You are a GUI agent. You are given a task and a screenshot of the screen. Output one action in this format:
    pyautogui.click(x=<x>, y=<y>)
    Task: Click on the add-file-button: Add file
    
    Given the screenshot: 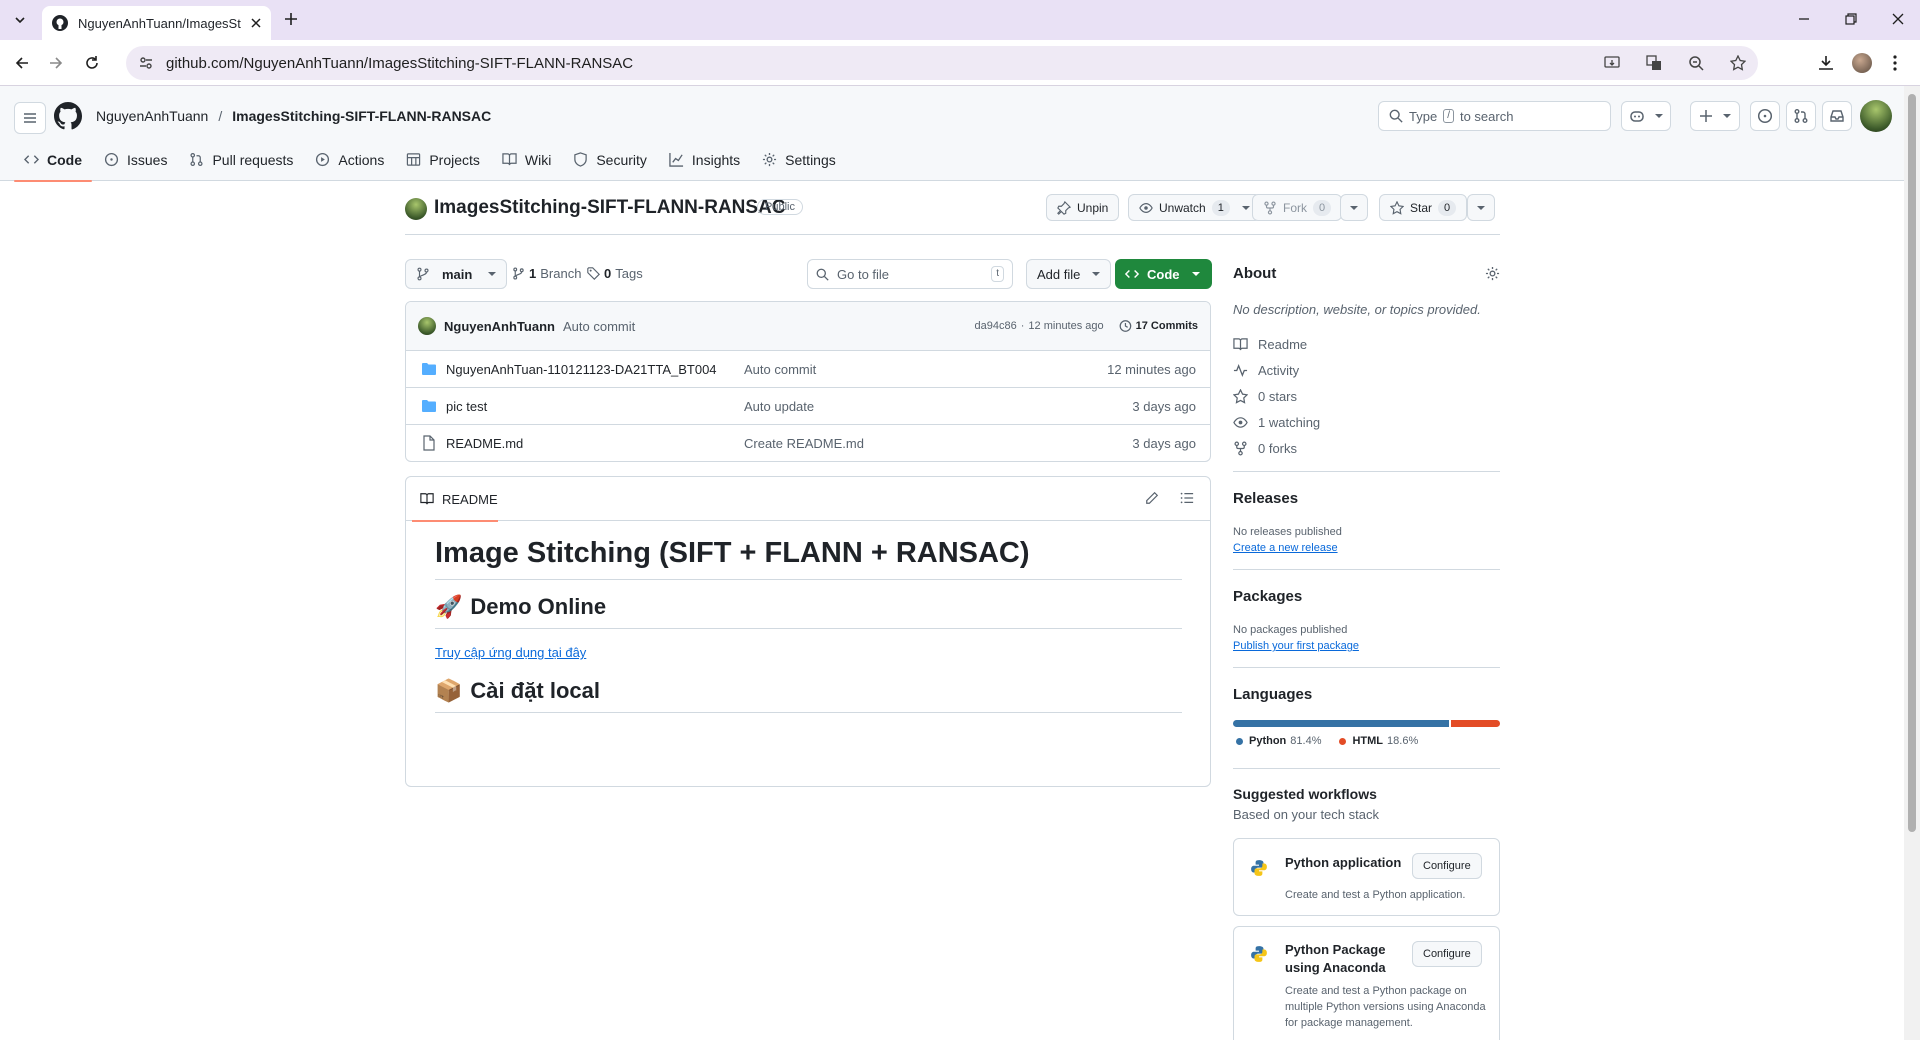 What is the action you would take?
    pyautogui.click(x=1069, y=274)
    